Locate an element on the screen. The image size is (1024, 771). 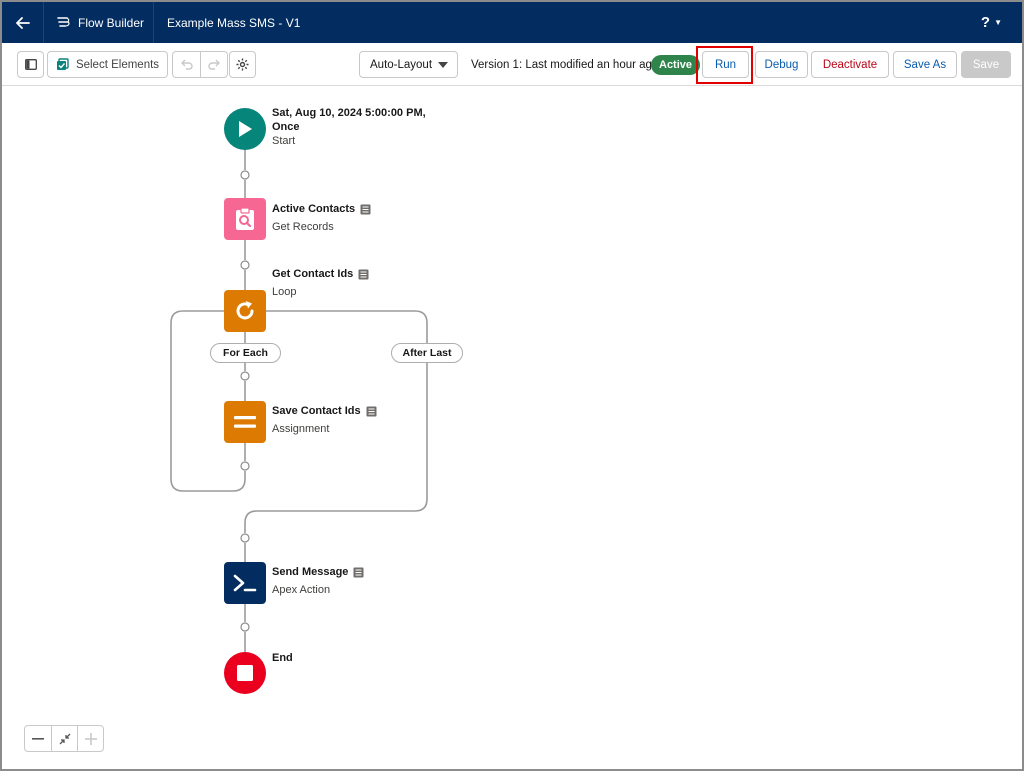
app-label: Flow Builder is located at coordinates (111, 22).